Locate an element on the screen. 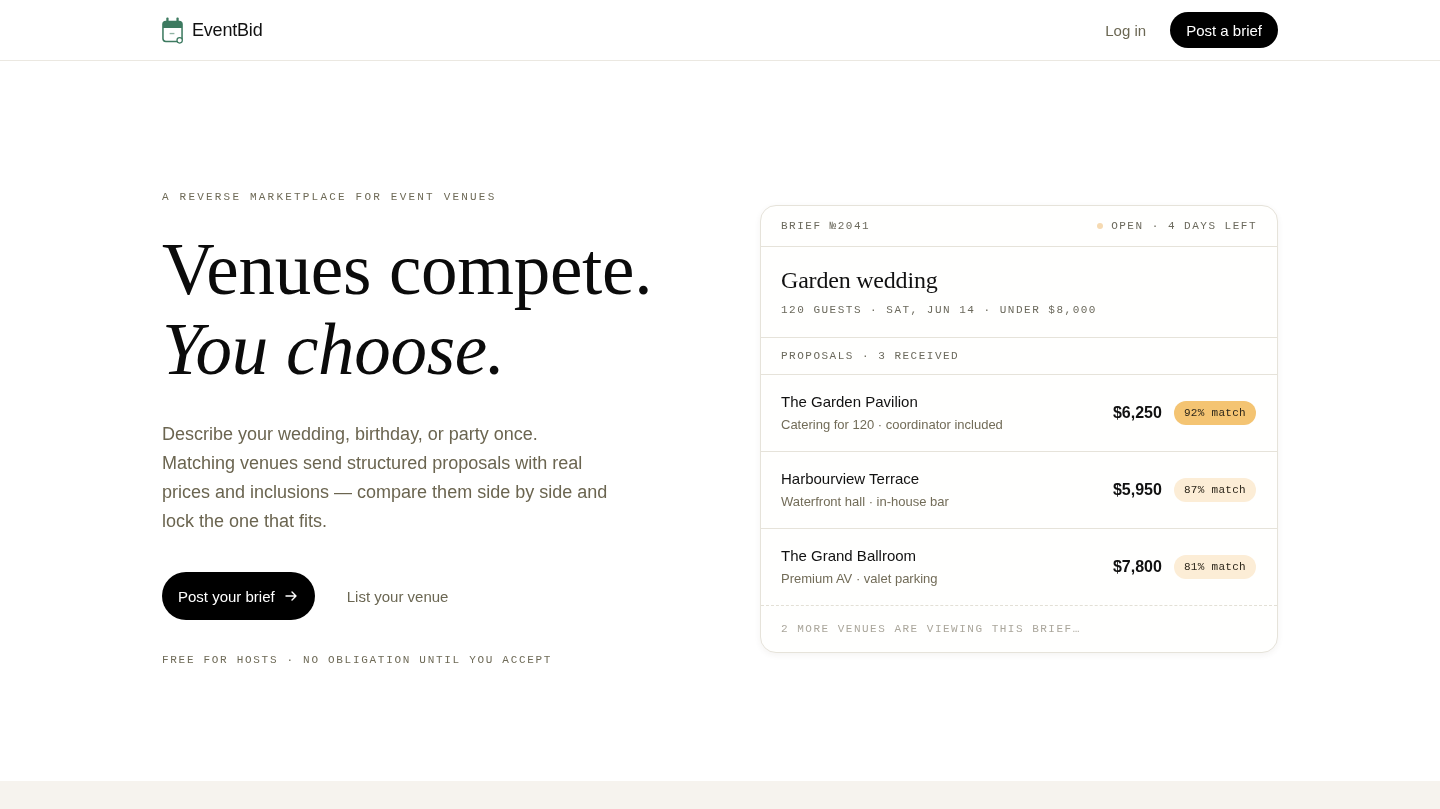  brief-id-text: BRIEF №2041 is located at coordinates (826, 225).